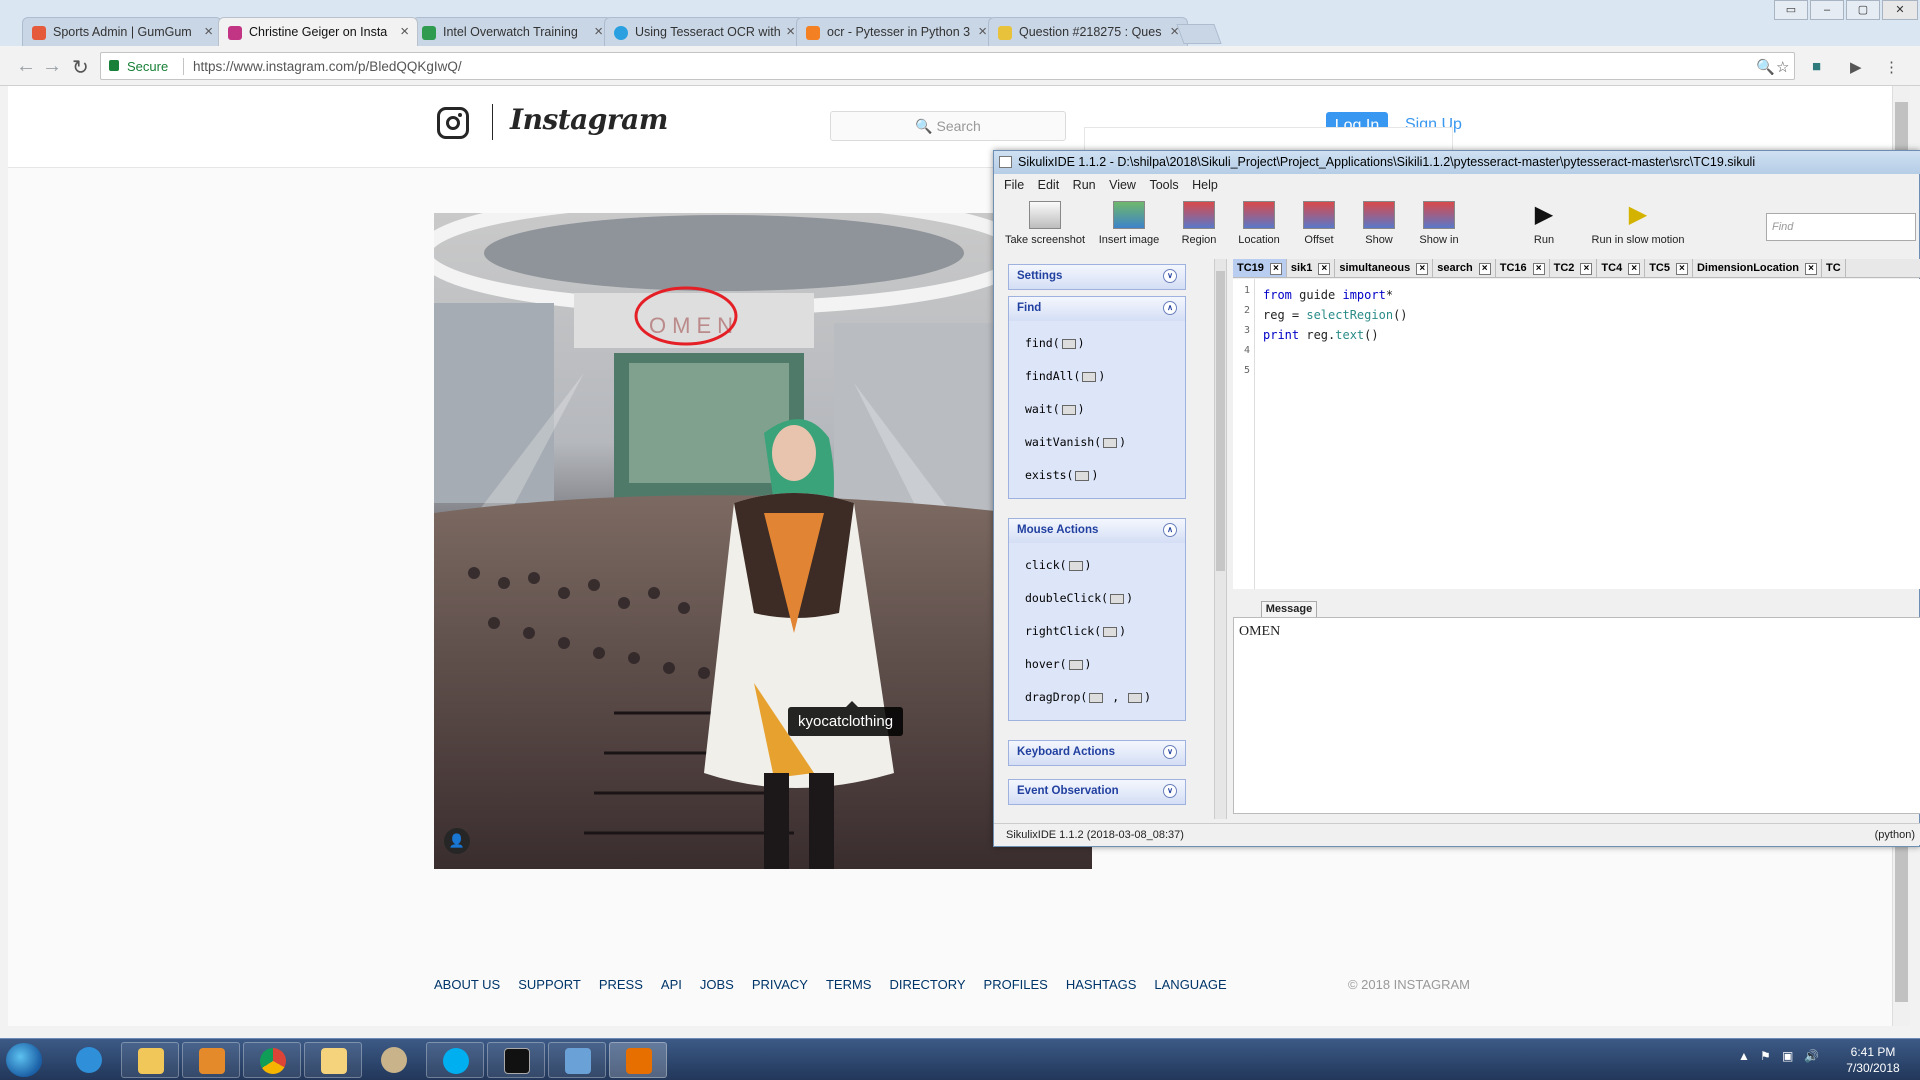 Image resolution: width=1920 pixels, height=1080 pixels. Describe the element at coordinates (453, 123) in the screenshot. I see `instagram-logo-icon` at that location.